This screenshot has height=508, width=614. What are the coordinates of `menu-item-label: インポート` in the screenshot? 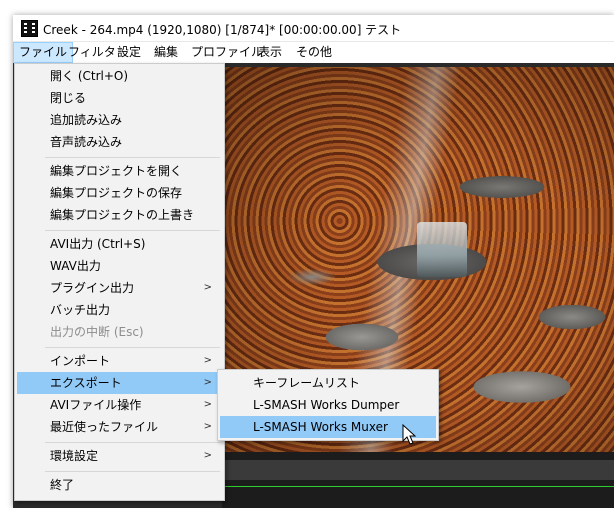 It's located at (80, 361).